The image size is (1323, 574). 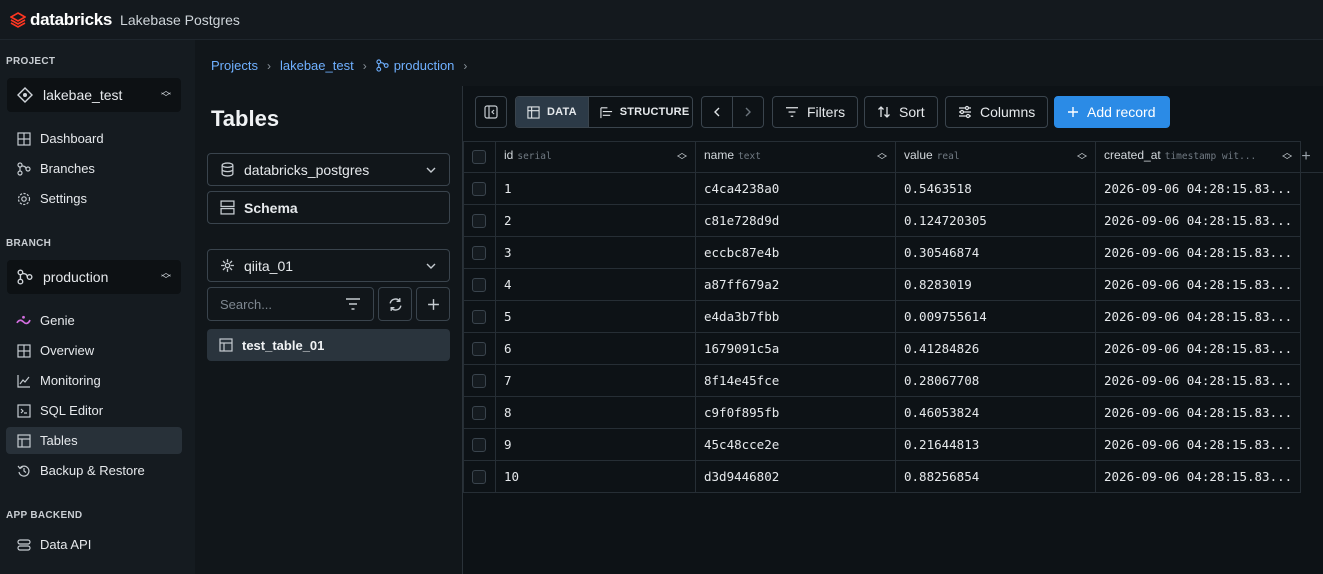 What do you see at coordinates (94, 168) in the screenshot?
I see `nav-branches: Branches` at bounding box center [94, 168].